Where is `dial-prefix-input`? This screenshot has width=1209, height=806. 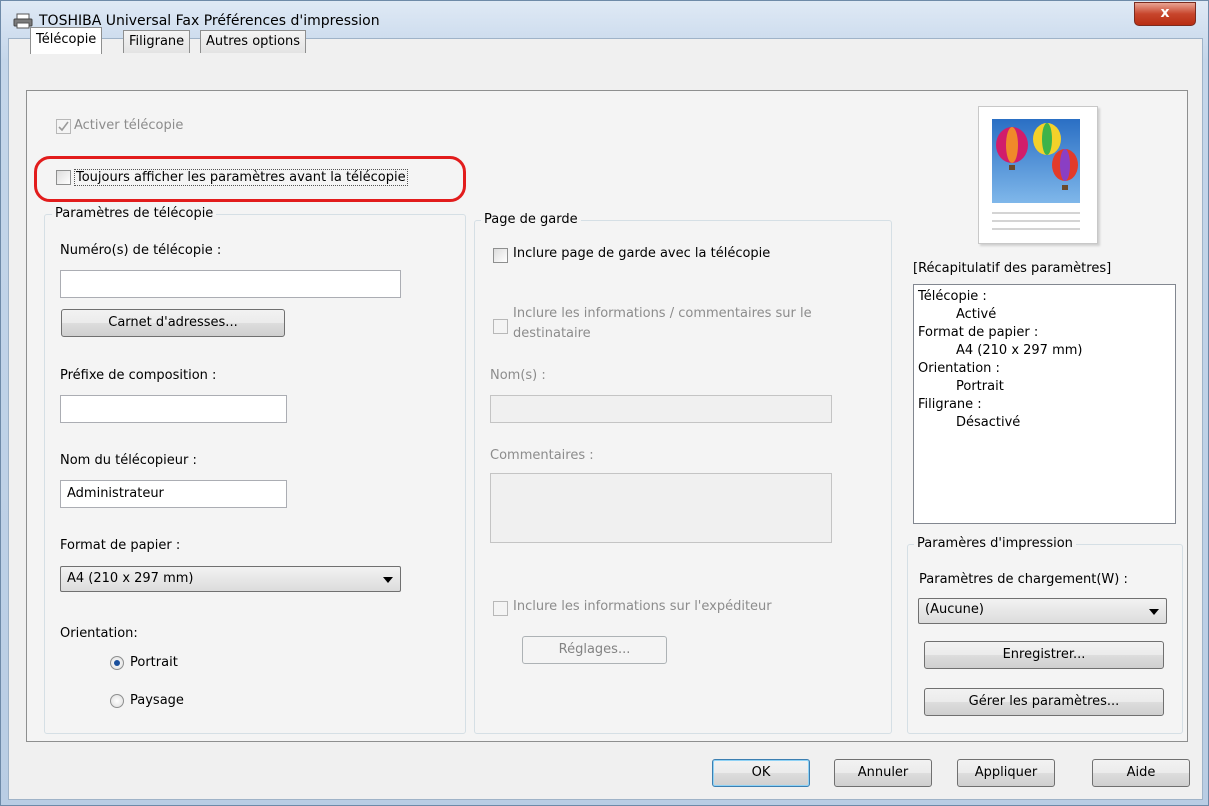 dial-prefix-input is located at coordinates (173, 409).